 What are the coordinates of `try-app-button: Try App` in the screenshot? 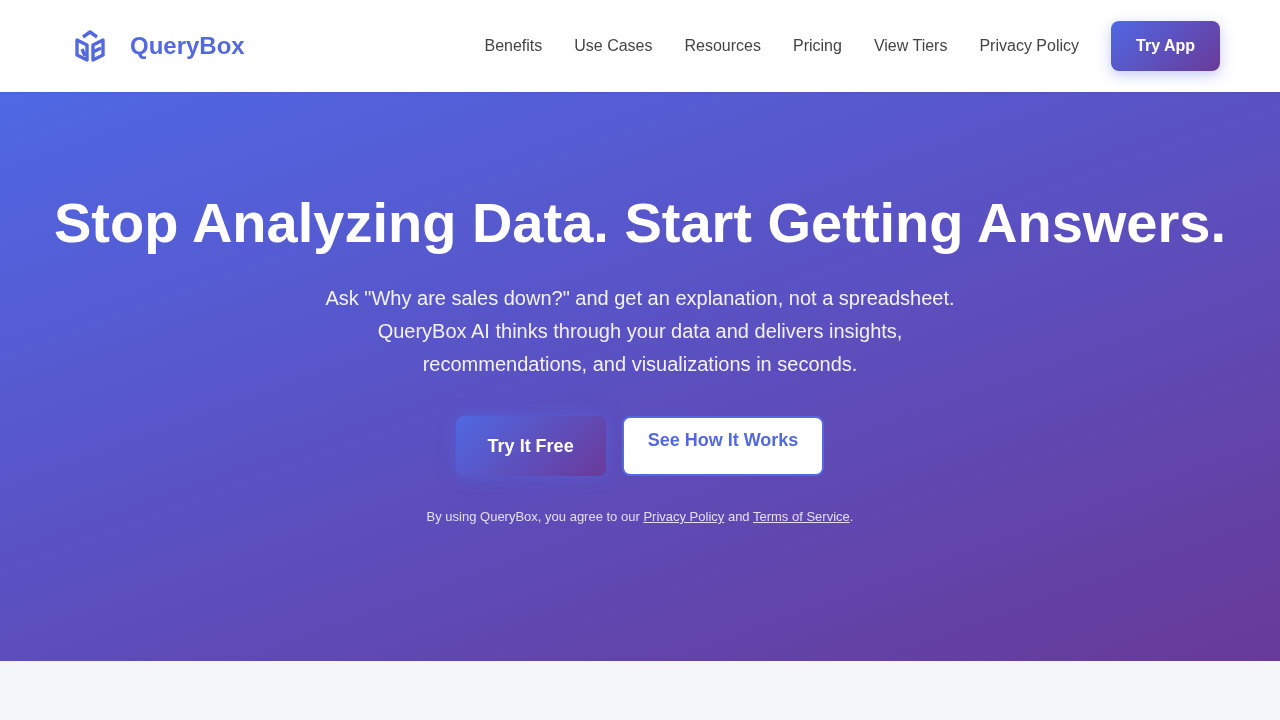 It's located at (1165, 46).